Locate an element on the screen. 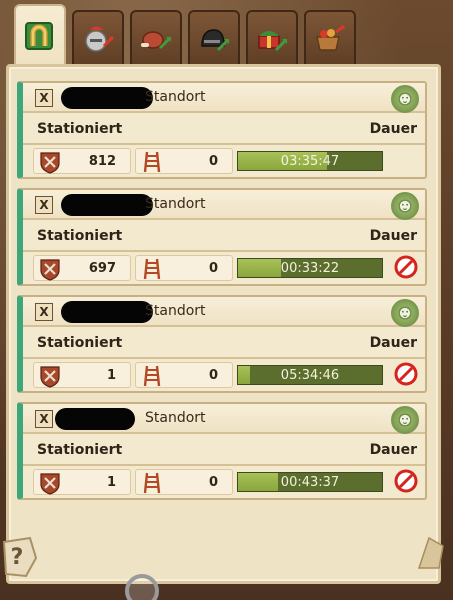 The width and height of the screenshot is (453, 600). tab-gift is located at coordinates (272, 38).